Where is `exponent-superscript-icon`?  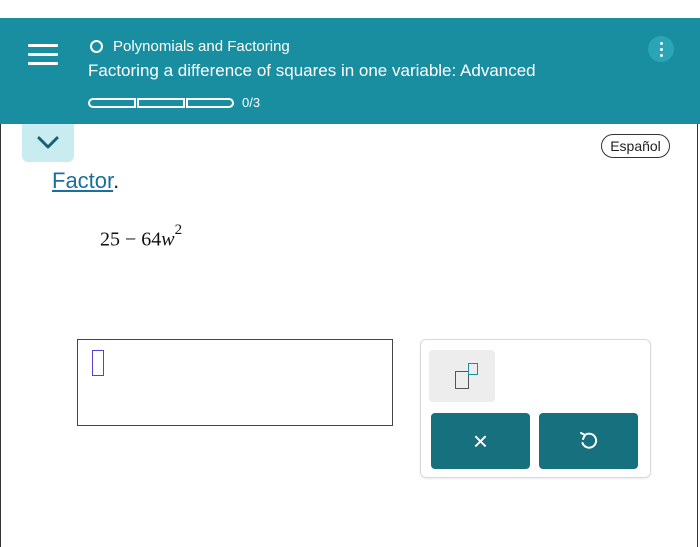
exponent-superscript-icon is located at coordinates (473, 369).